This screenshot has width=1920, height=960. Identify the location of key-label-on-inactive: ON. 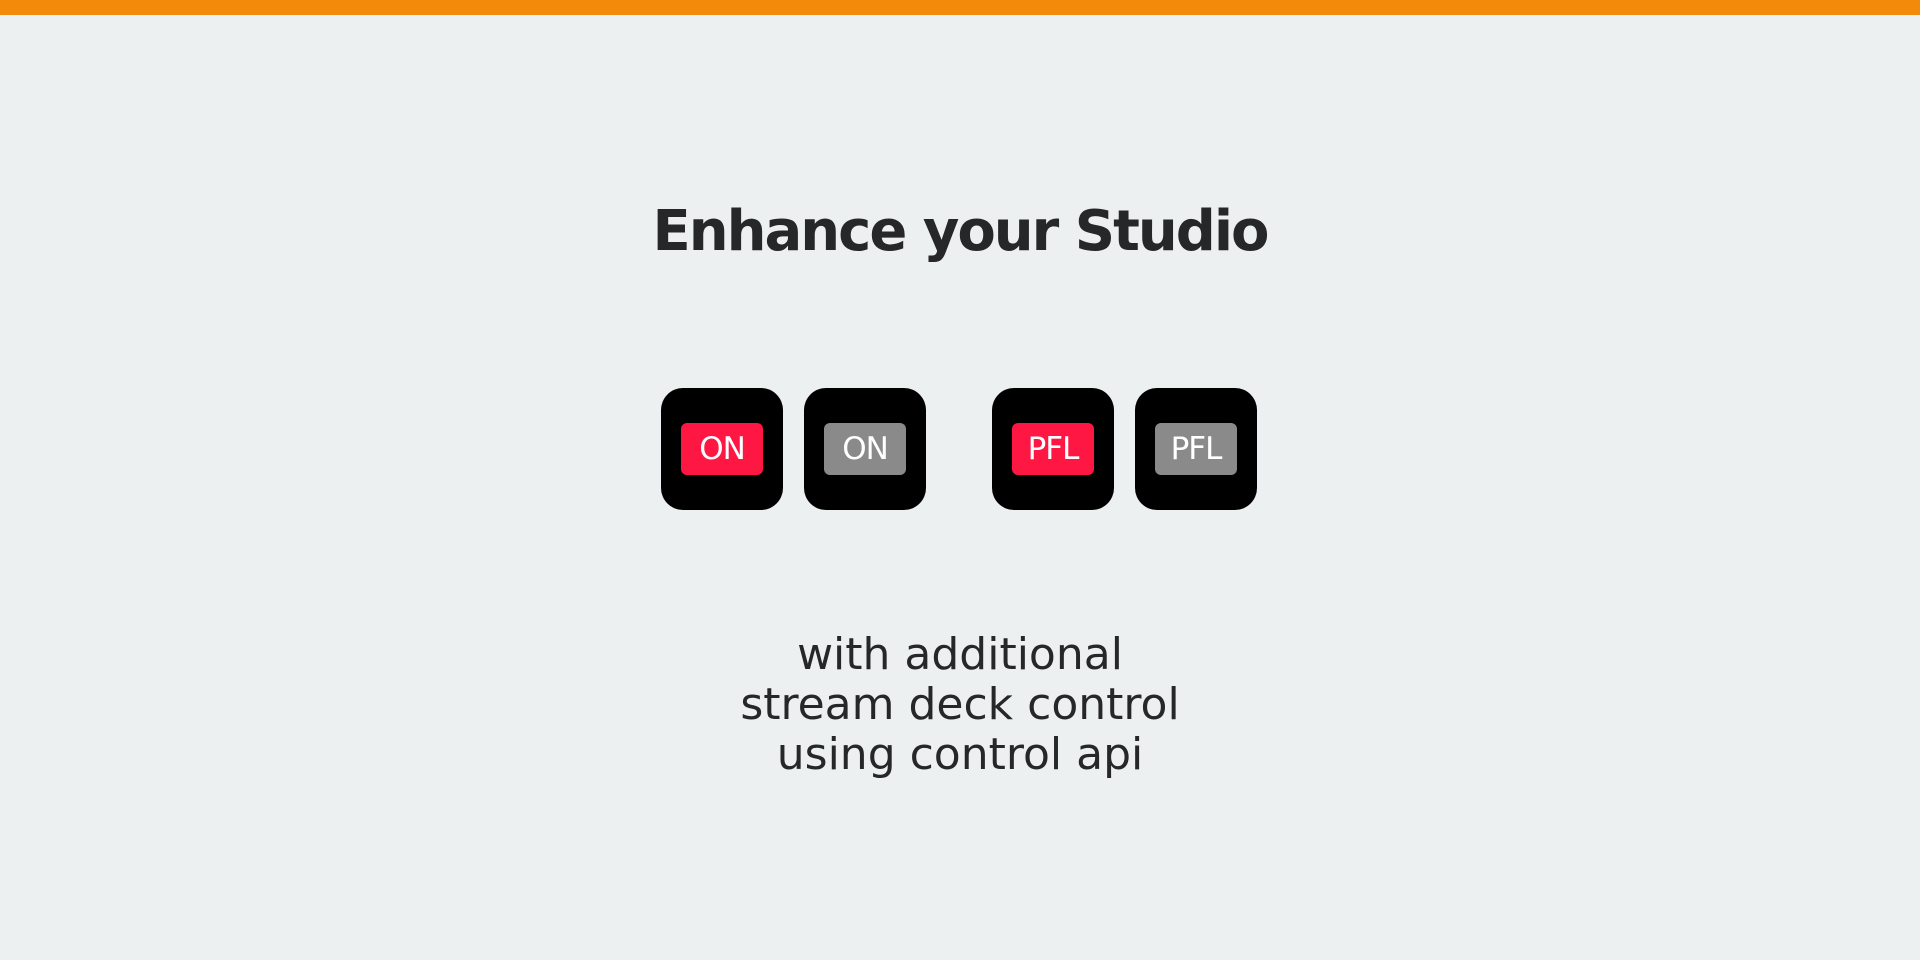
(865, 449).